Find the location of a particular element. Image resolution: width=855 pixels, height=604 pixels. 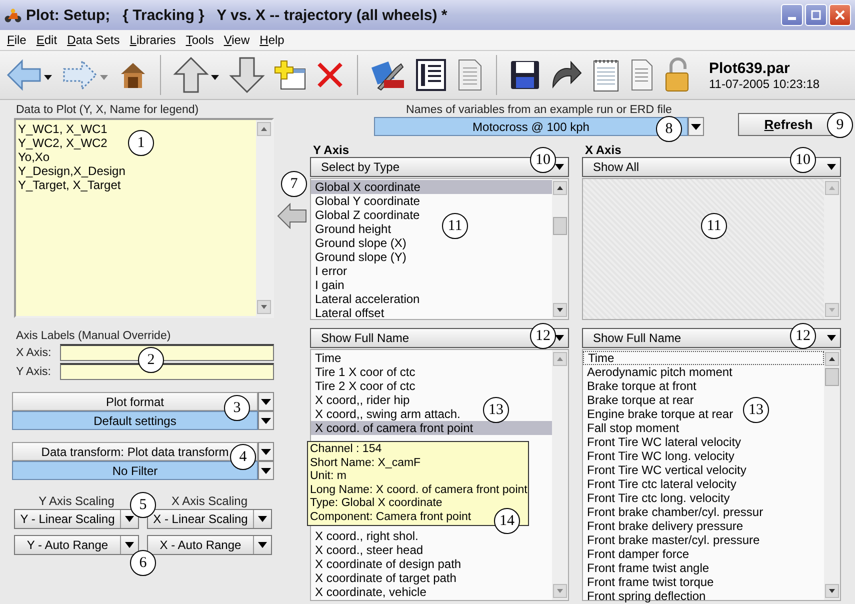

variable-item: Front Tire ctc long. velocity is located at coordinates (658, 498).